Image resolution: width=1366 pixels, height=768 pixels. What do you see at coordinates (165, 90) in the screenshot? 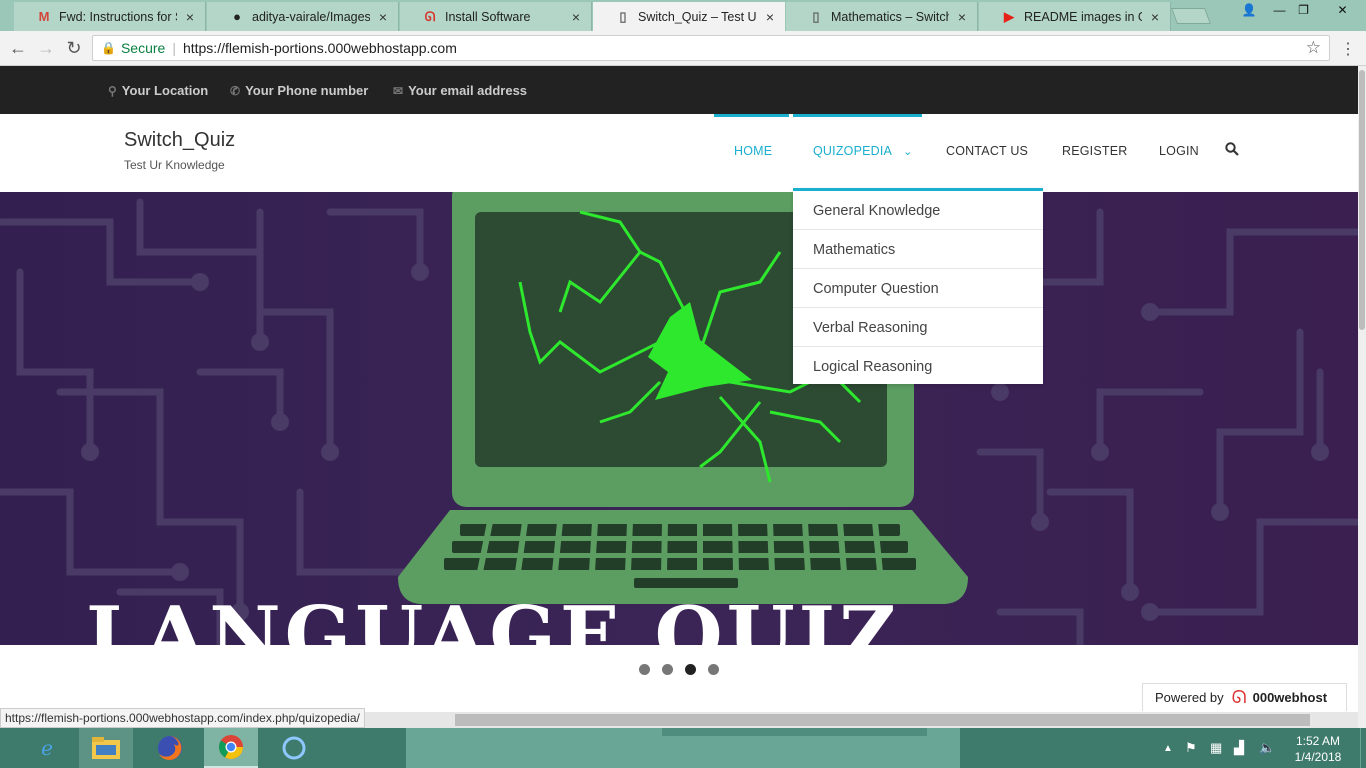
I see `location-text: Your Location` at bounding box center [165, 90].